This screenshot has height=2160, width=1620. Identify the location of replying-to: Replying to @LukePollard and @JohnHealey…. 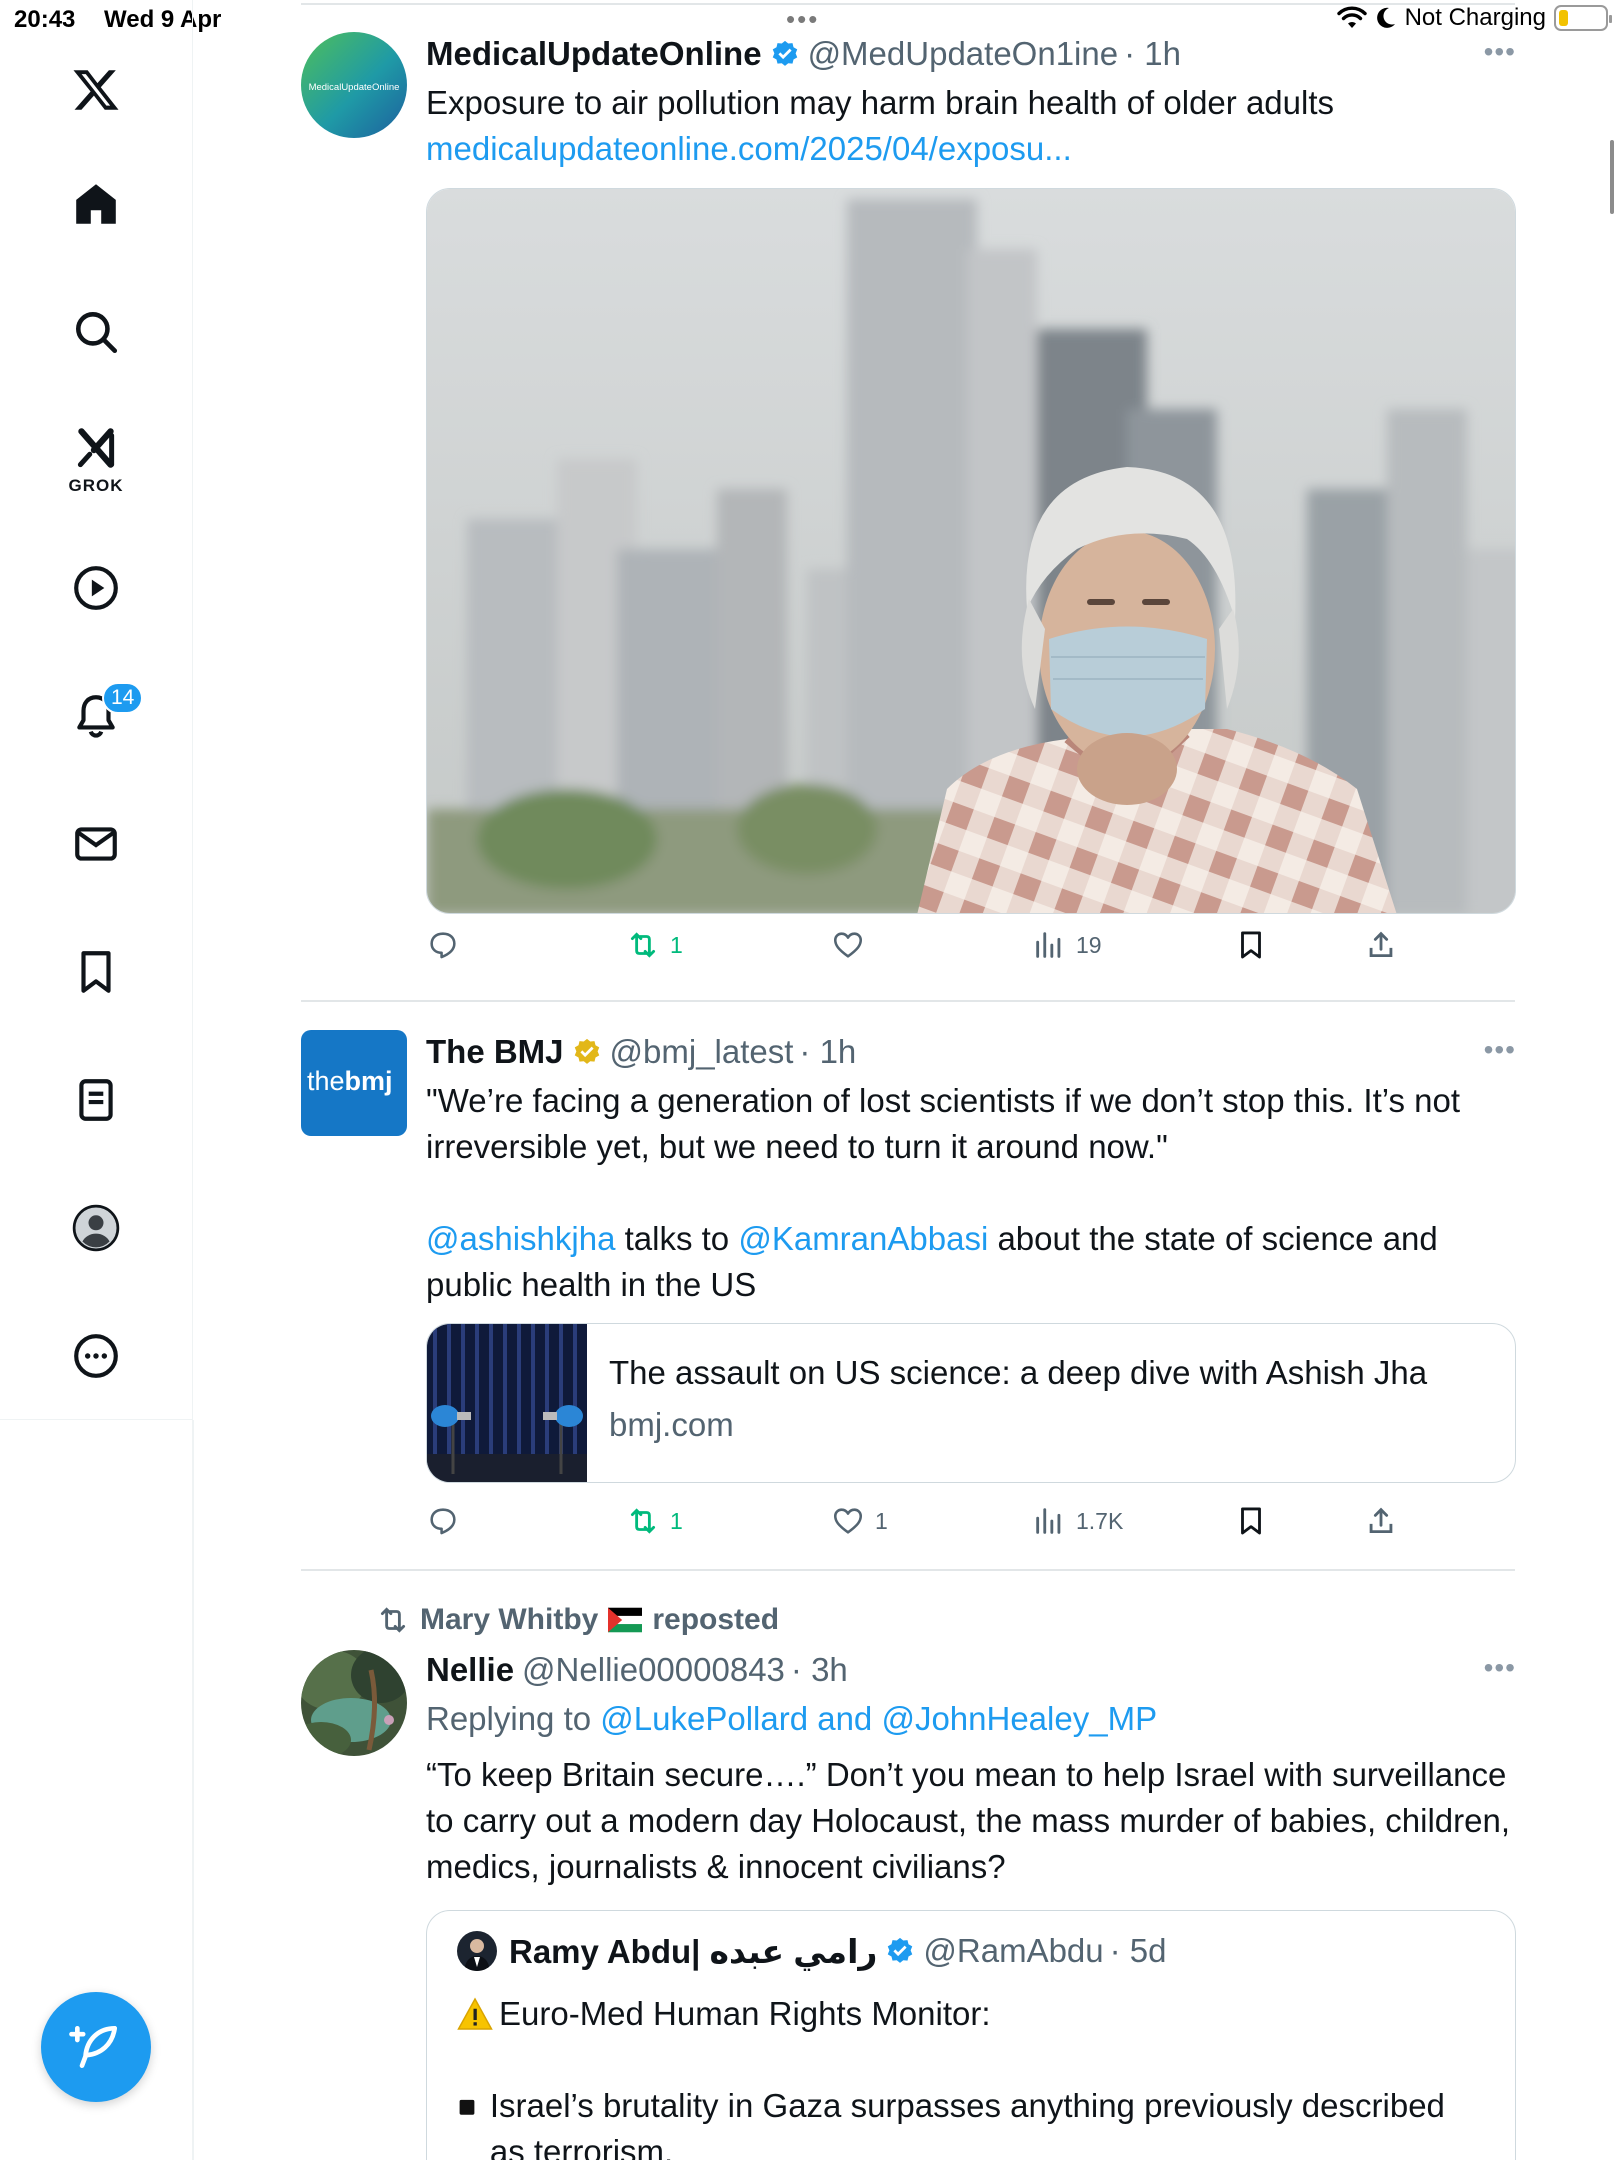
(792, 1718).